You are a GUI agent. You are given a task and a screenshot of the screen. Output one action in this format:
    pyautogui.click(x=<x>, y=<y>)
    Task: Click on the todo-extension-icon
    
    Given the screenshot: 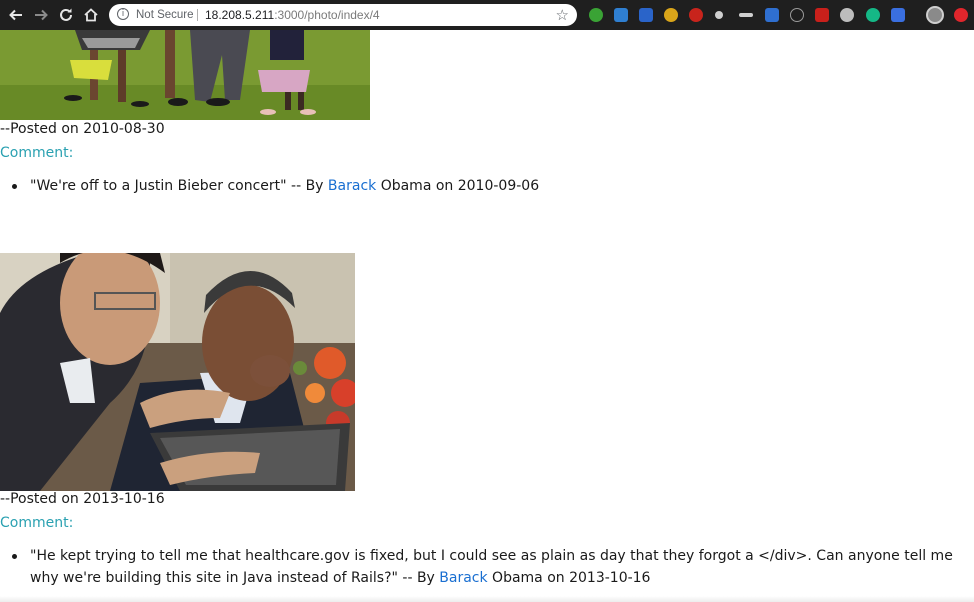 What is the action you would take?
    pyautogui.click(x=621, y=15)
    